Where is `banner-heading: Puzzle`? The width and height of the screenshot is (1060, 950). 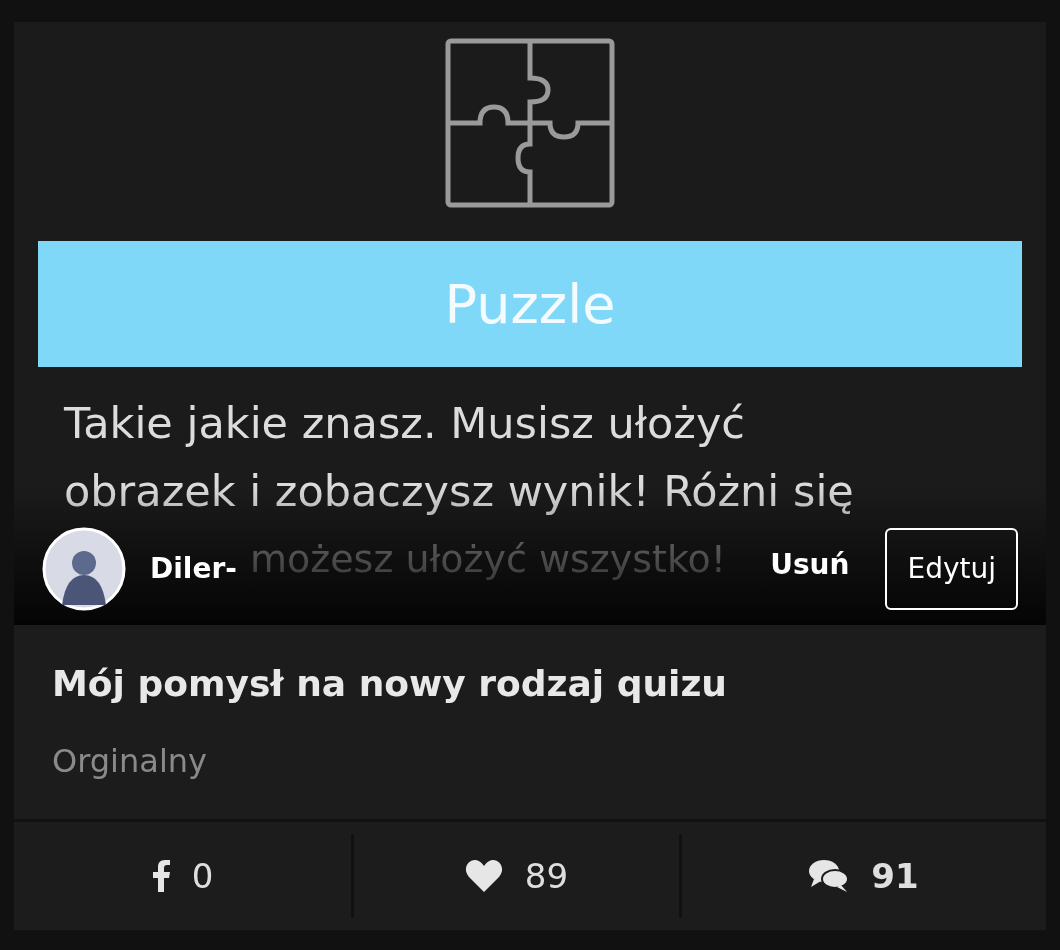 banner-heading: Puzzle is located at coordinates (530, 304).